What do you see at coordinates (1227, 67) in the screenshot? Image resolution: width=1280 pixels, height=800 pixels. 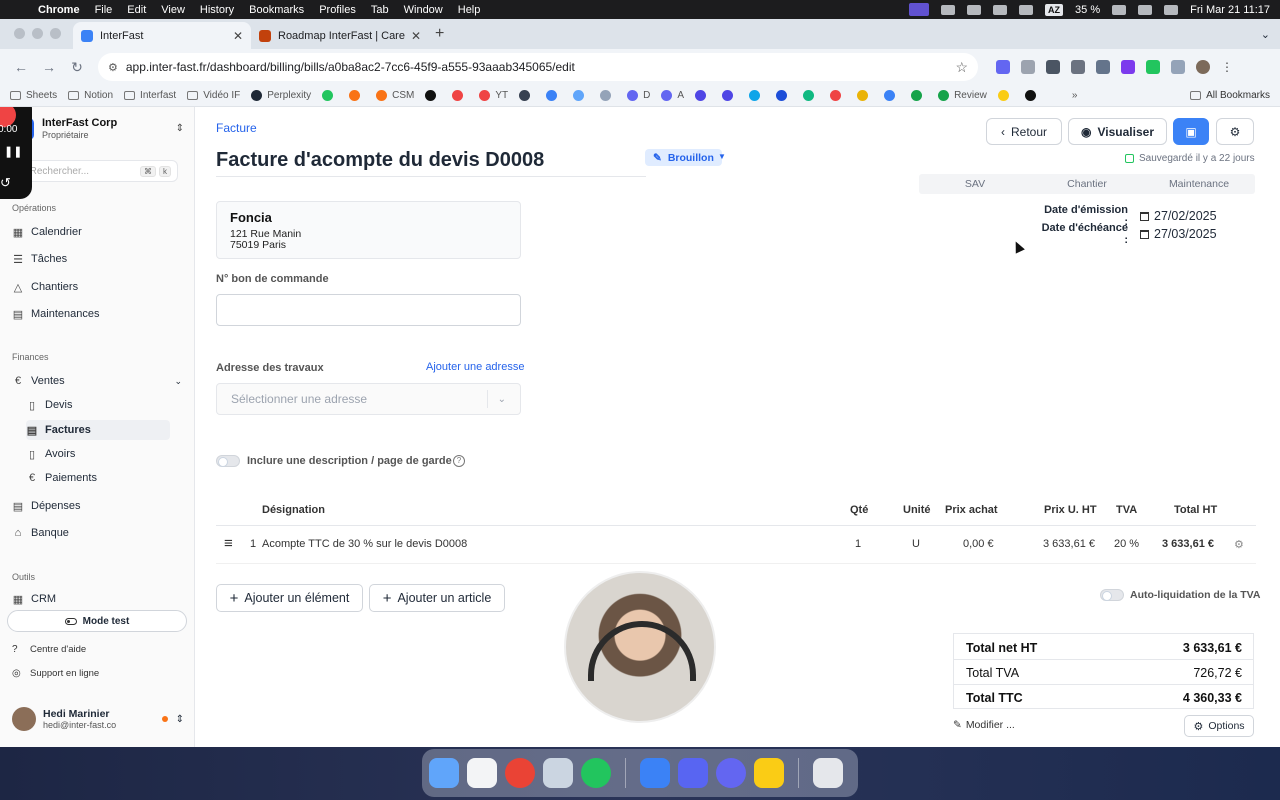 I see `kebab-menu-icon: ⋮` at bounding box center [1227, 67].